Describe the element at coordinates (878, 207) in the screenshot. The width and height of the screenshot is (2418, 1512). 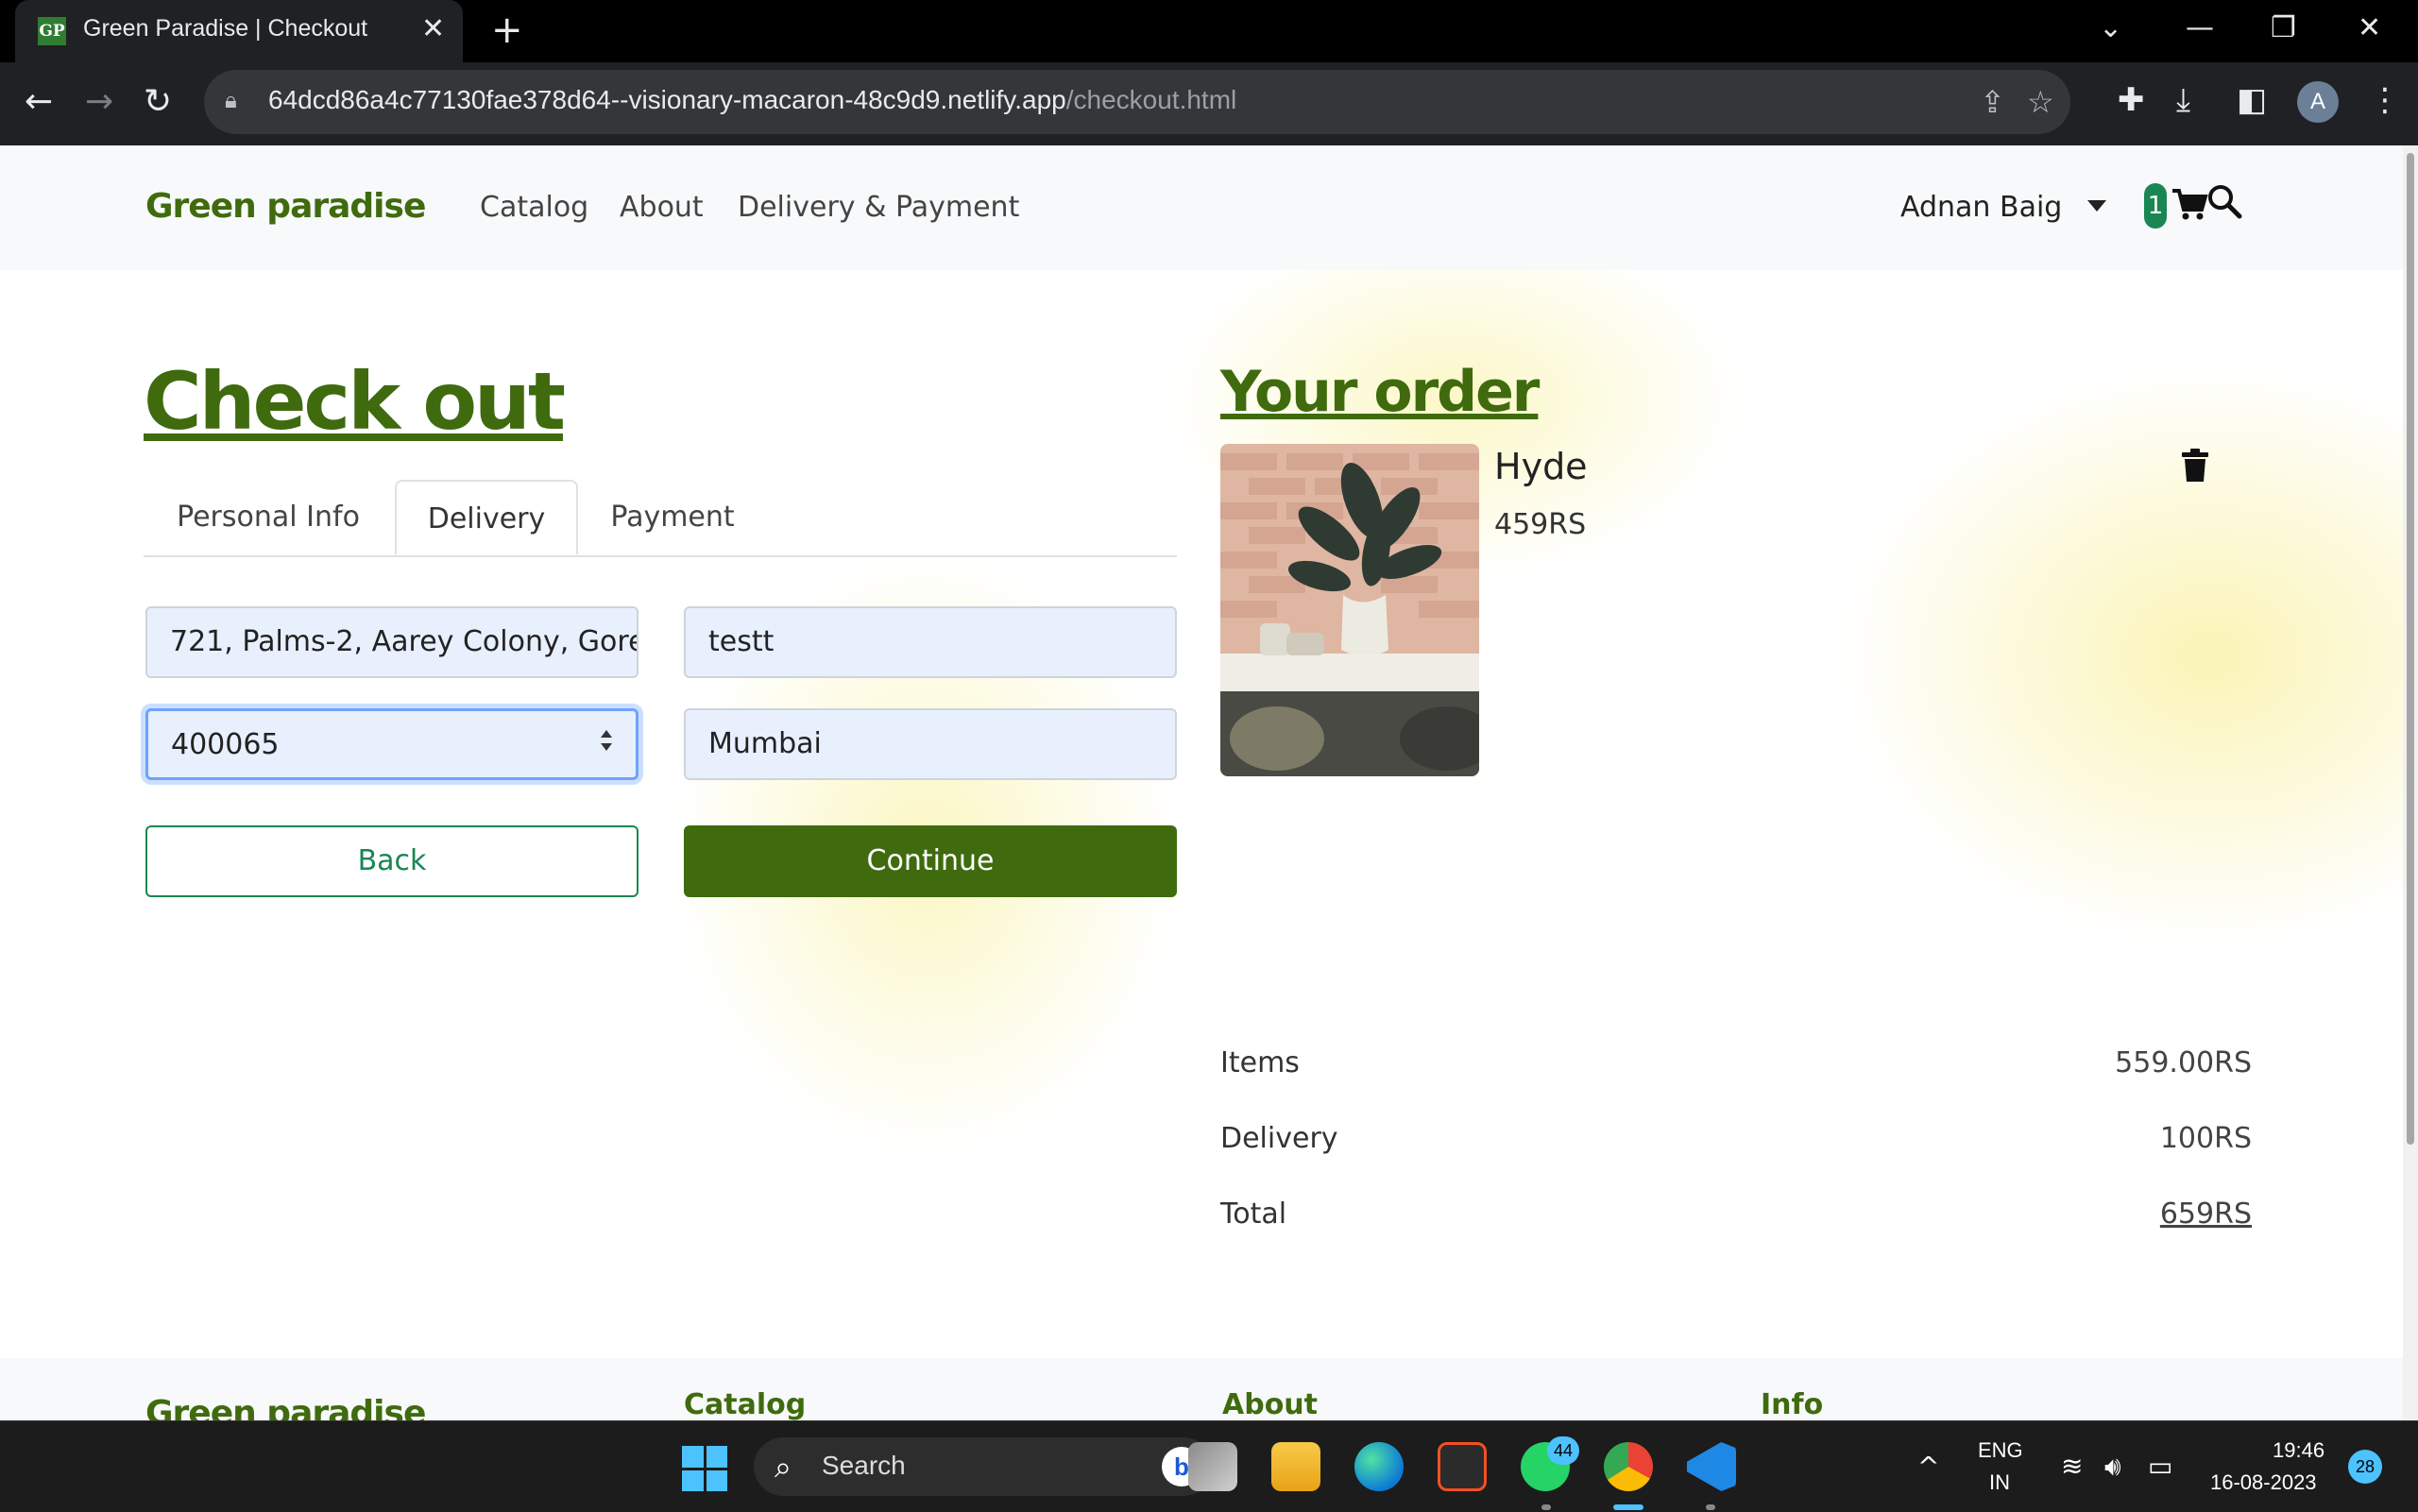
I see `nav-delivery-payment: Delivery & Payment` at that location.